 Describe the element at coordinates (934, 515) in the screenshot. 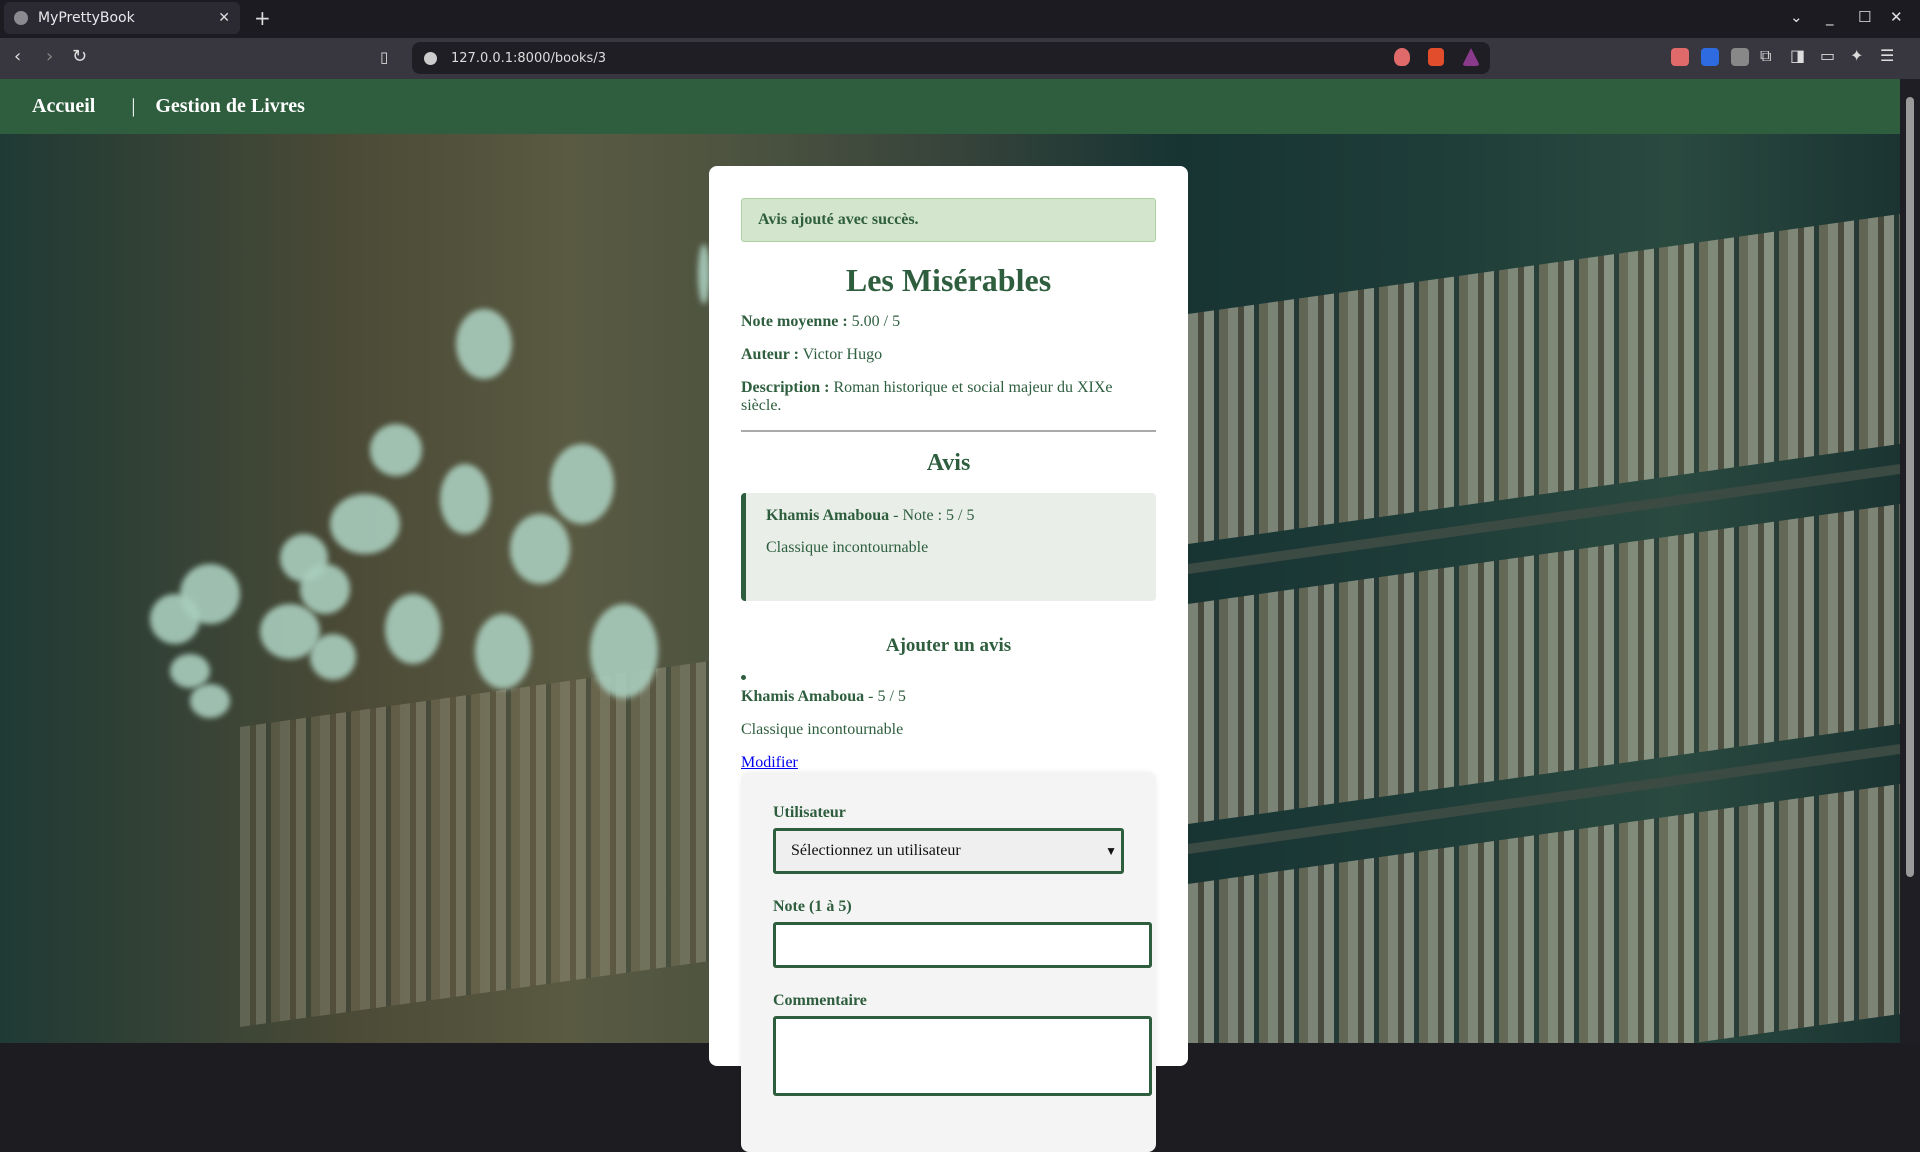

I see `review-rating: - Note : 5 / 5` at that location.